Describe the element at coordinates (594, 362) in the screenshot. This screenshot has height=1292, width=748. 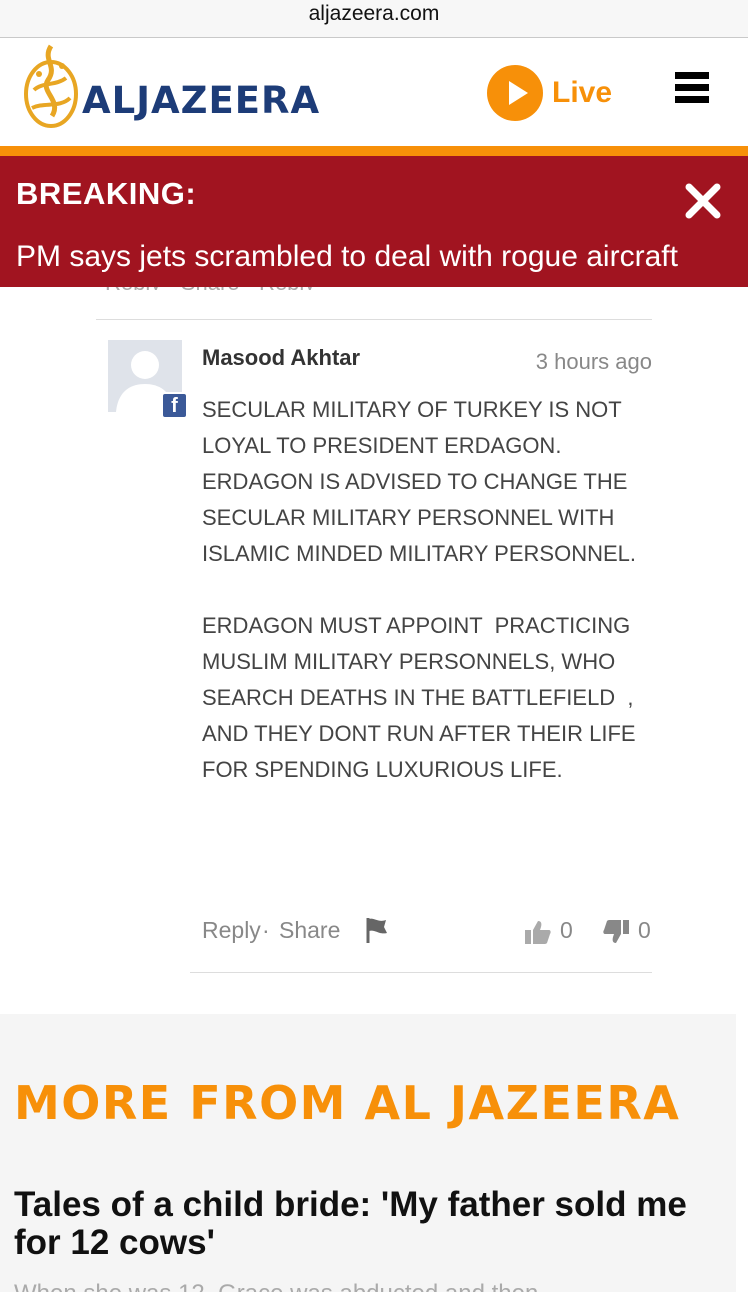
I see `comment-timestamp: 3 hours ago` at that location.